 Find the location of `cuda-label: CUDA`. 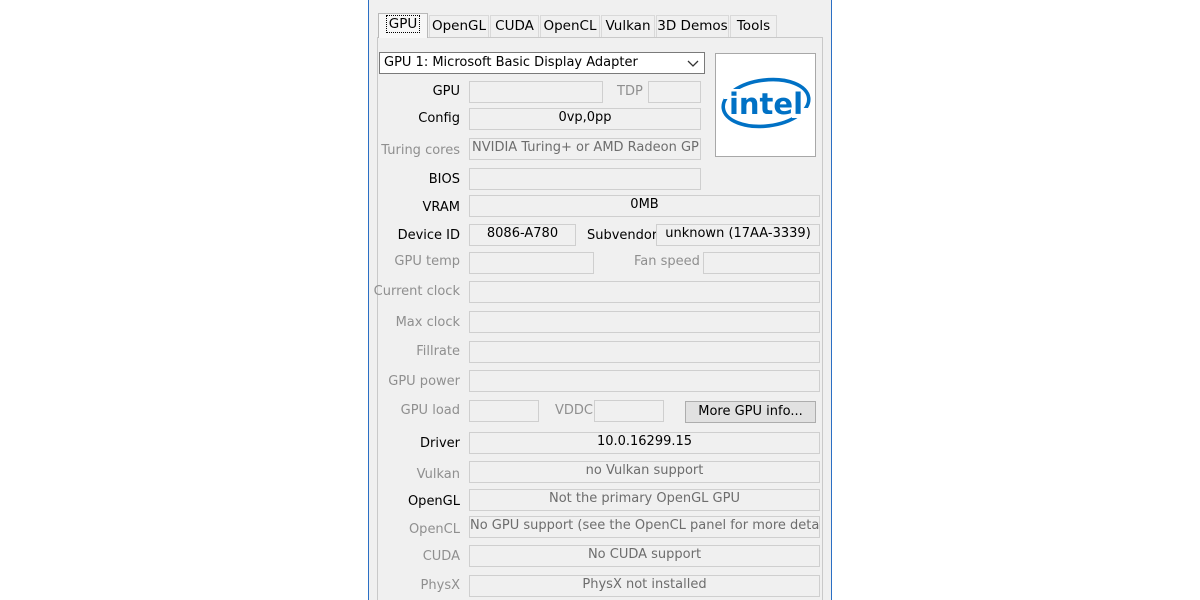

cuda-label: CUDA is located at coordinates (441, 556).